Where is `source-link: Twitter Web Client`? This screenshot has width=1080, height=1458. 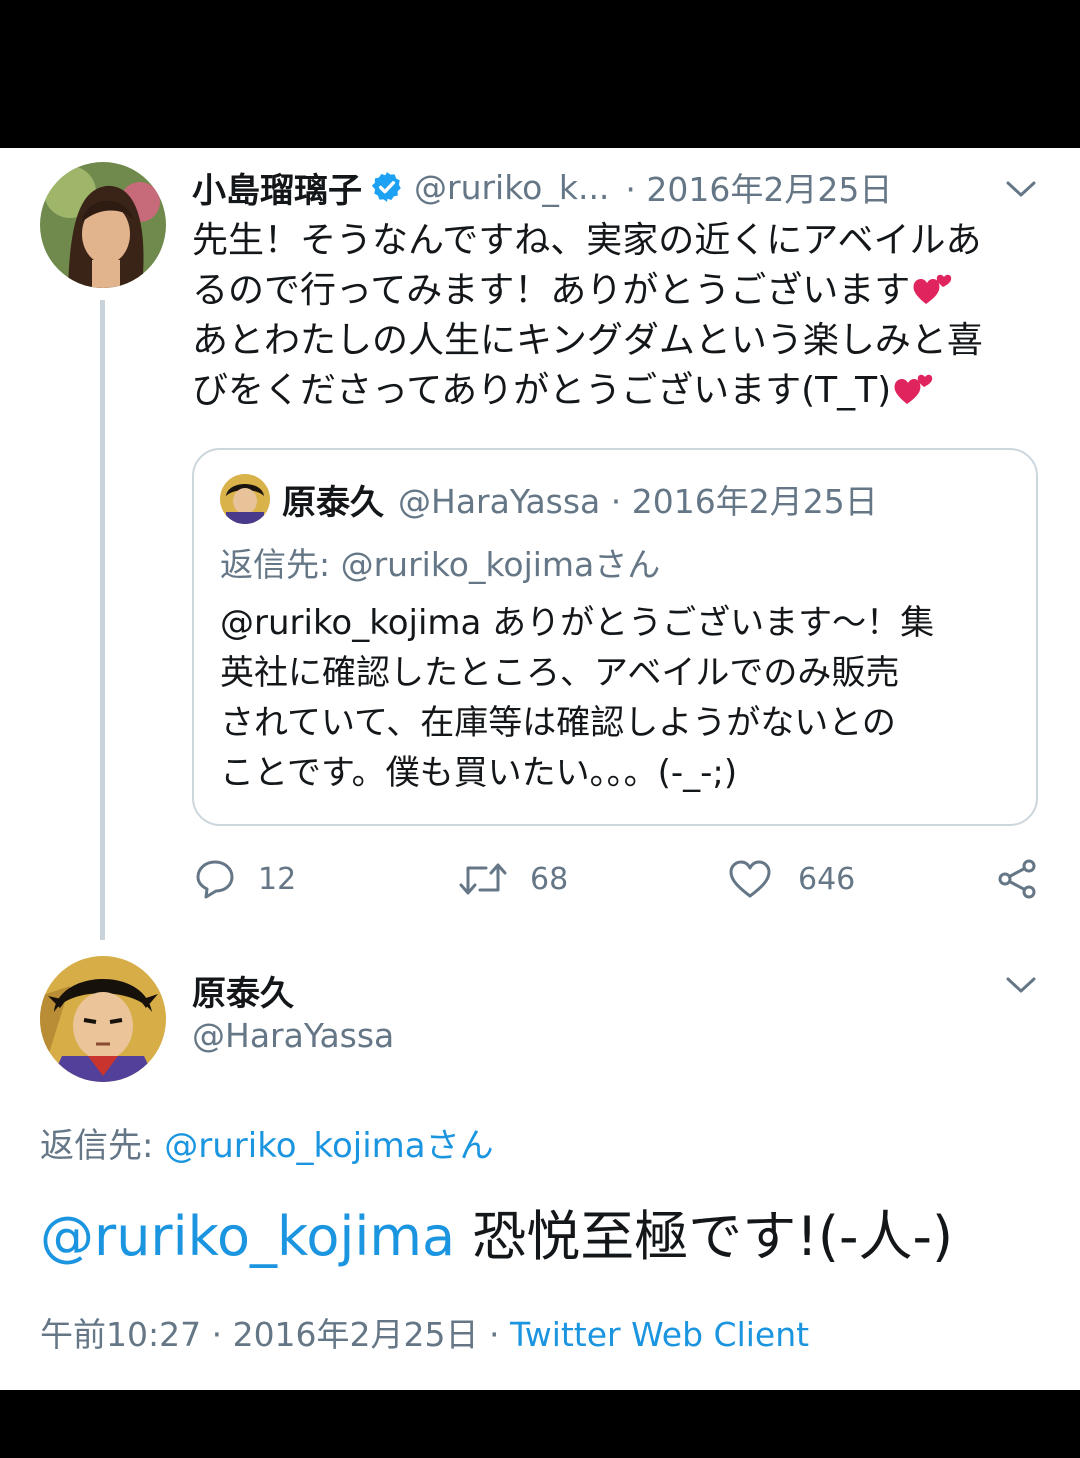
source-link: Twitter Web Client is located at coordinates (659, 1334).